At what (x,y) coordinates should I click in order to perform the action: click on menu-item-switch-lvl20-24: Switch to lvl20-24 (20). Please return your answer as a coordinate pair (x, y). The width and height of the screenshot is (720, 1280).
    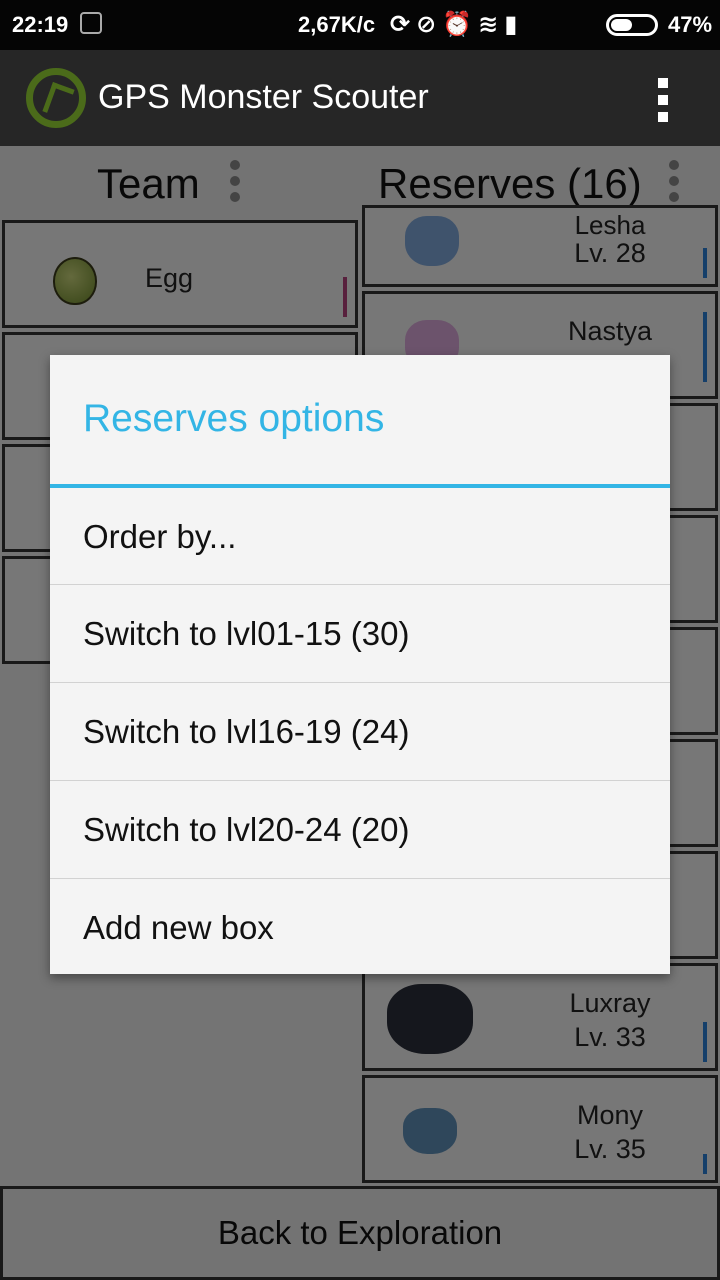
    Looking at the image, I should click on (360, 829).